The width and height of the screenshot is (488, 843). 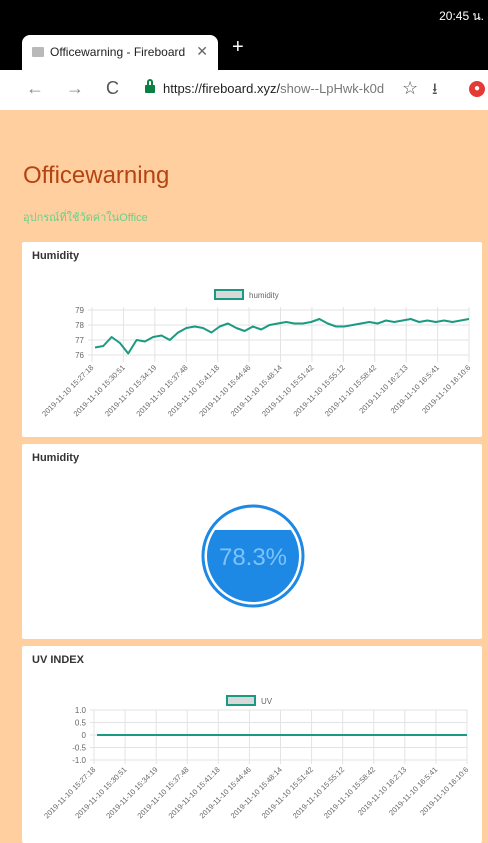 What do you see at coordinates (435, 91) in the screenshot?
I see `download-icon: ⭳` at bounding box center [435, 91].